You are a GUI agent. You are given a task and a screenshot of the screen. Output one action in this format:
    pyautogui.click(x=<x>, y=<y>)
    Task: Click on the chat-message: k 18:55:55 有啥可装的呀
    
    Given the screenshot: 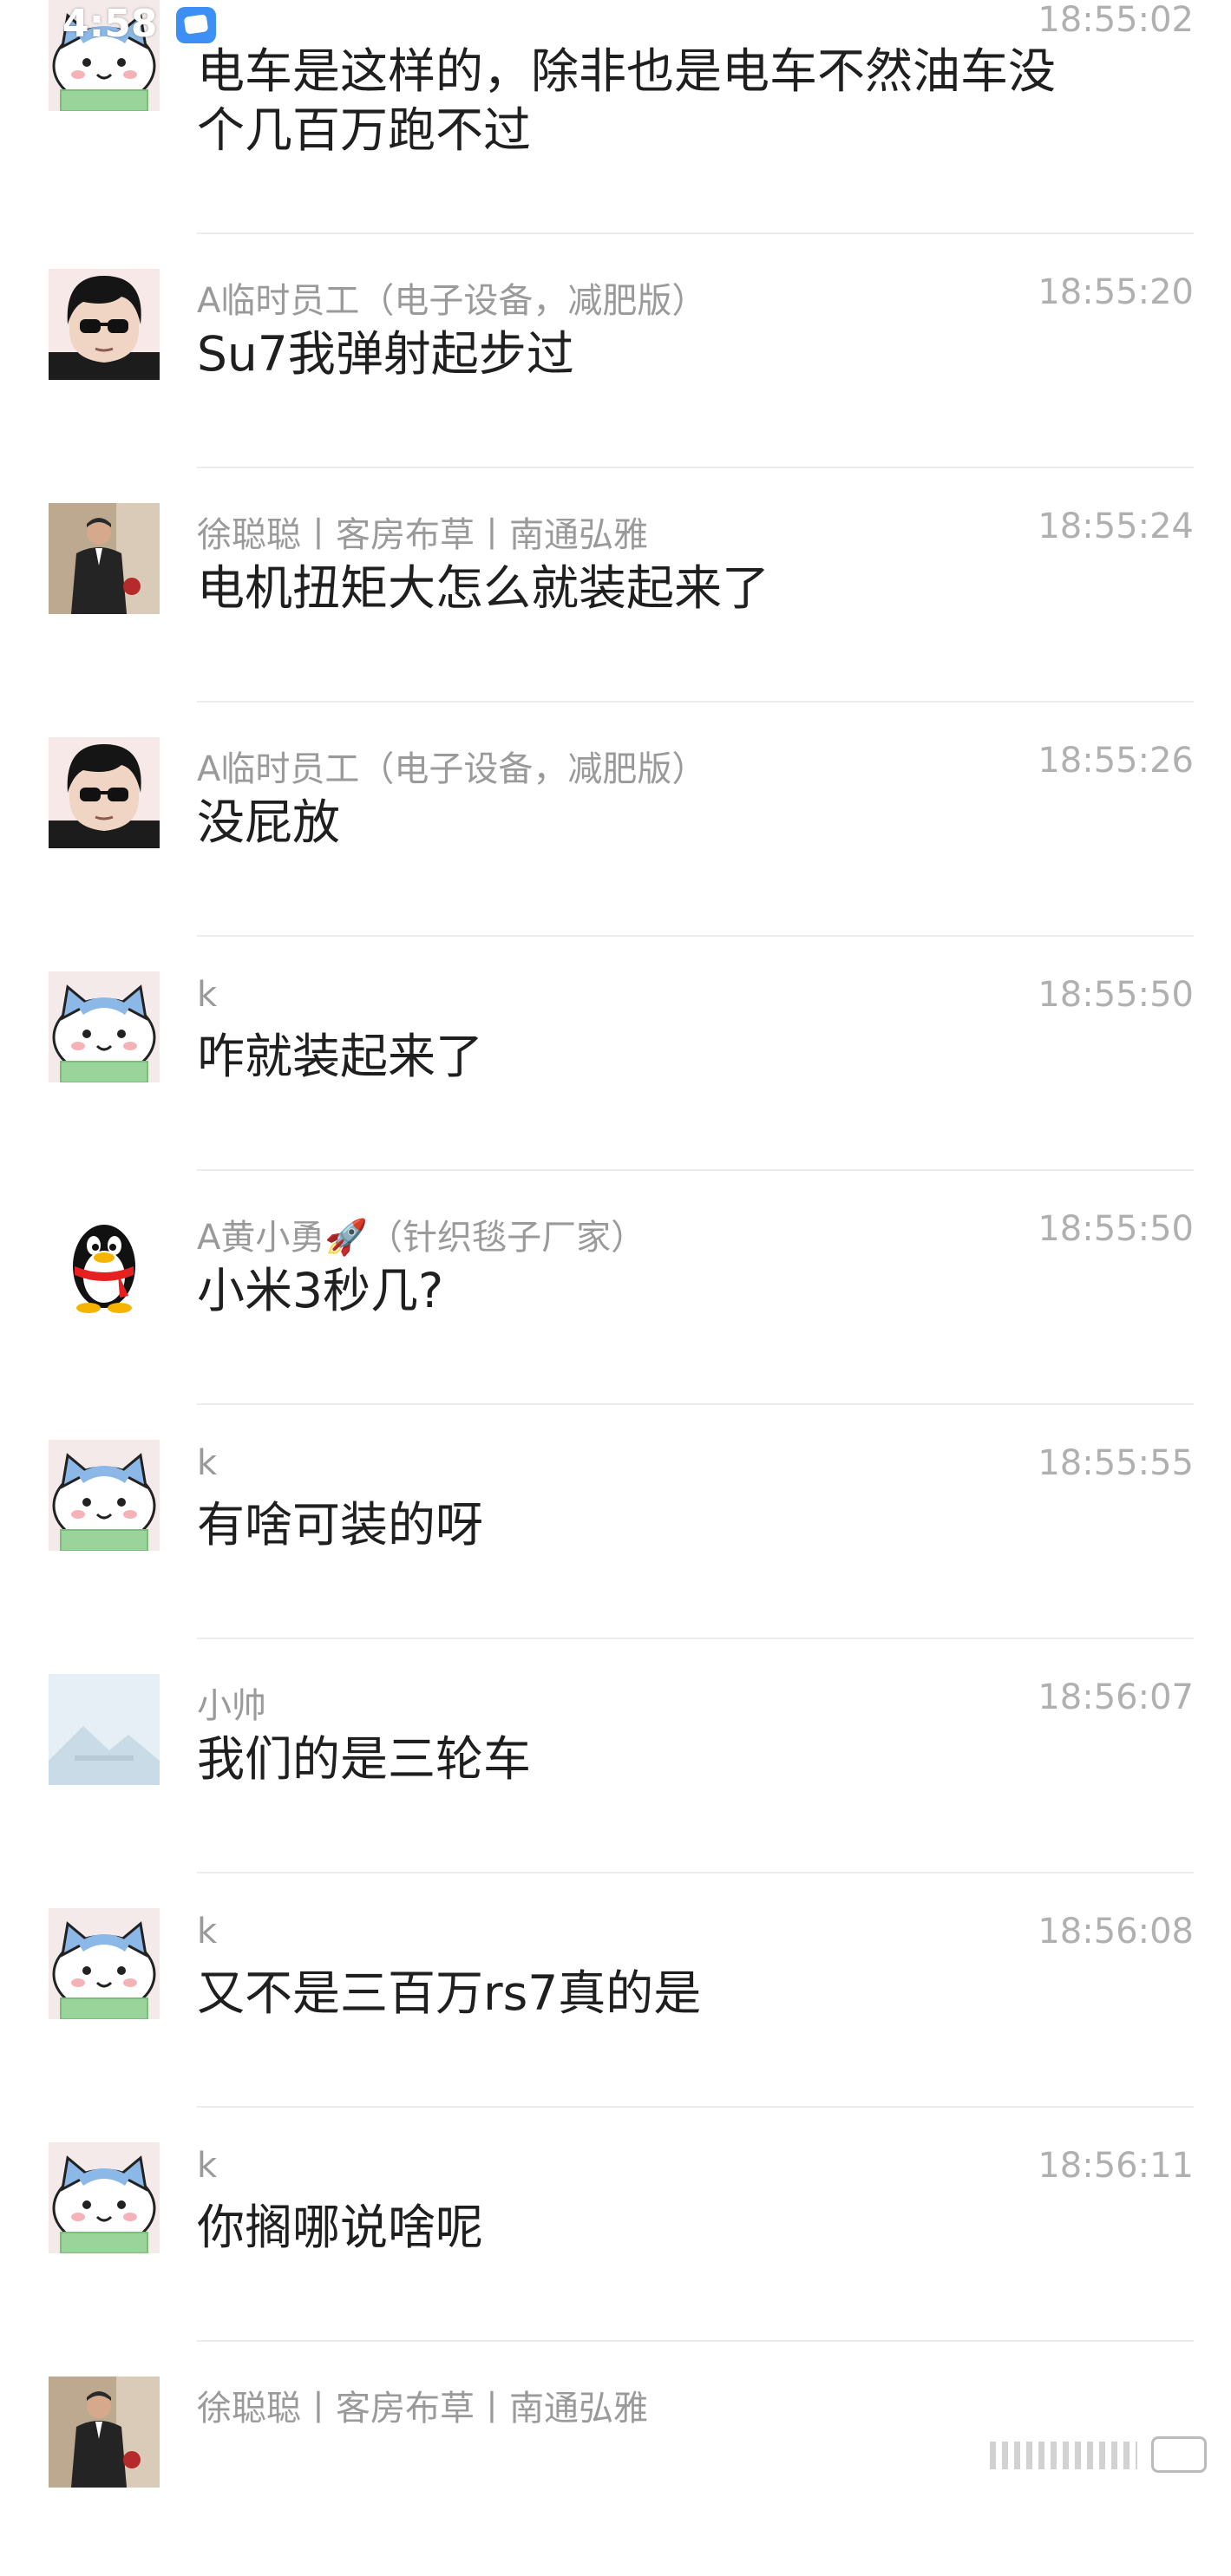 What is the action you would take?
    pyautogui.click(x=616, y=1522)
    